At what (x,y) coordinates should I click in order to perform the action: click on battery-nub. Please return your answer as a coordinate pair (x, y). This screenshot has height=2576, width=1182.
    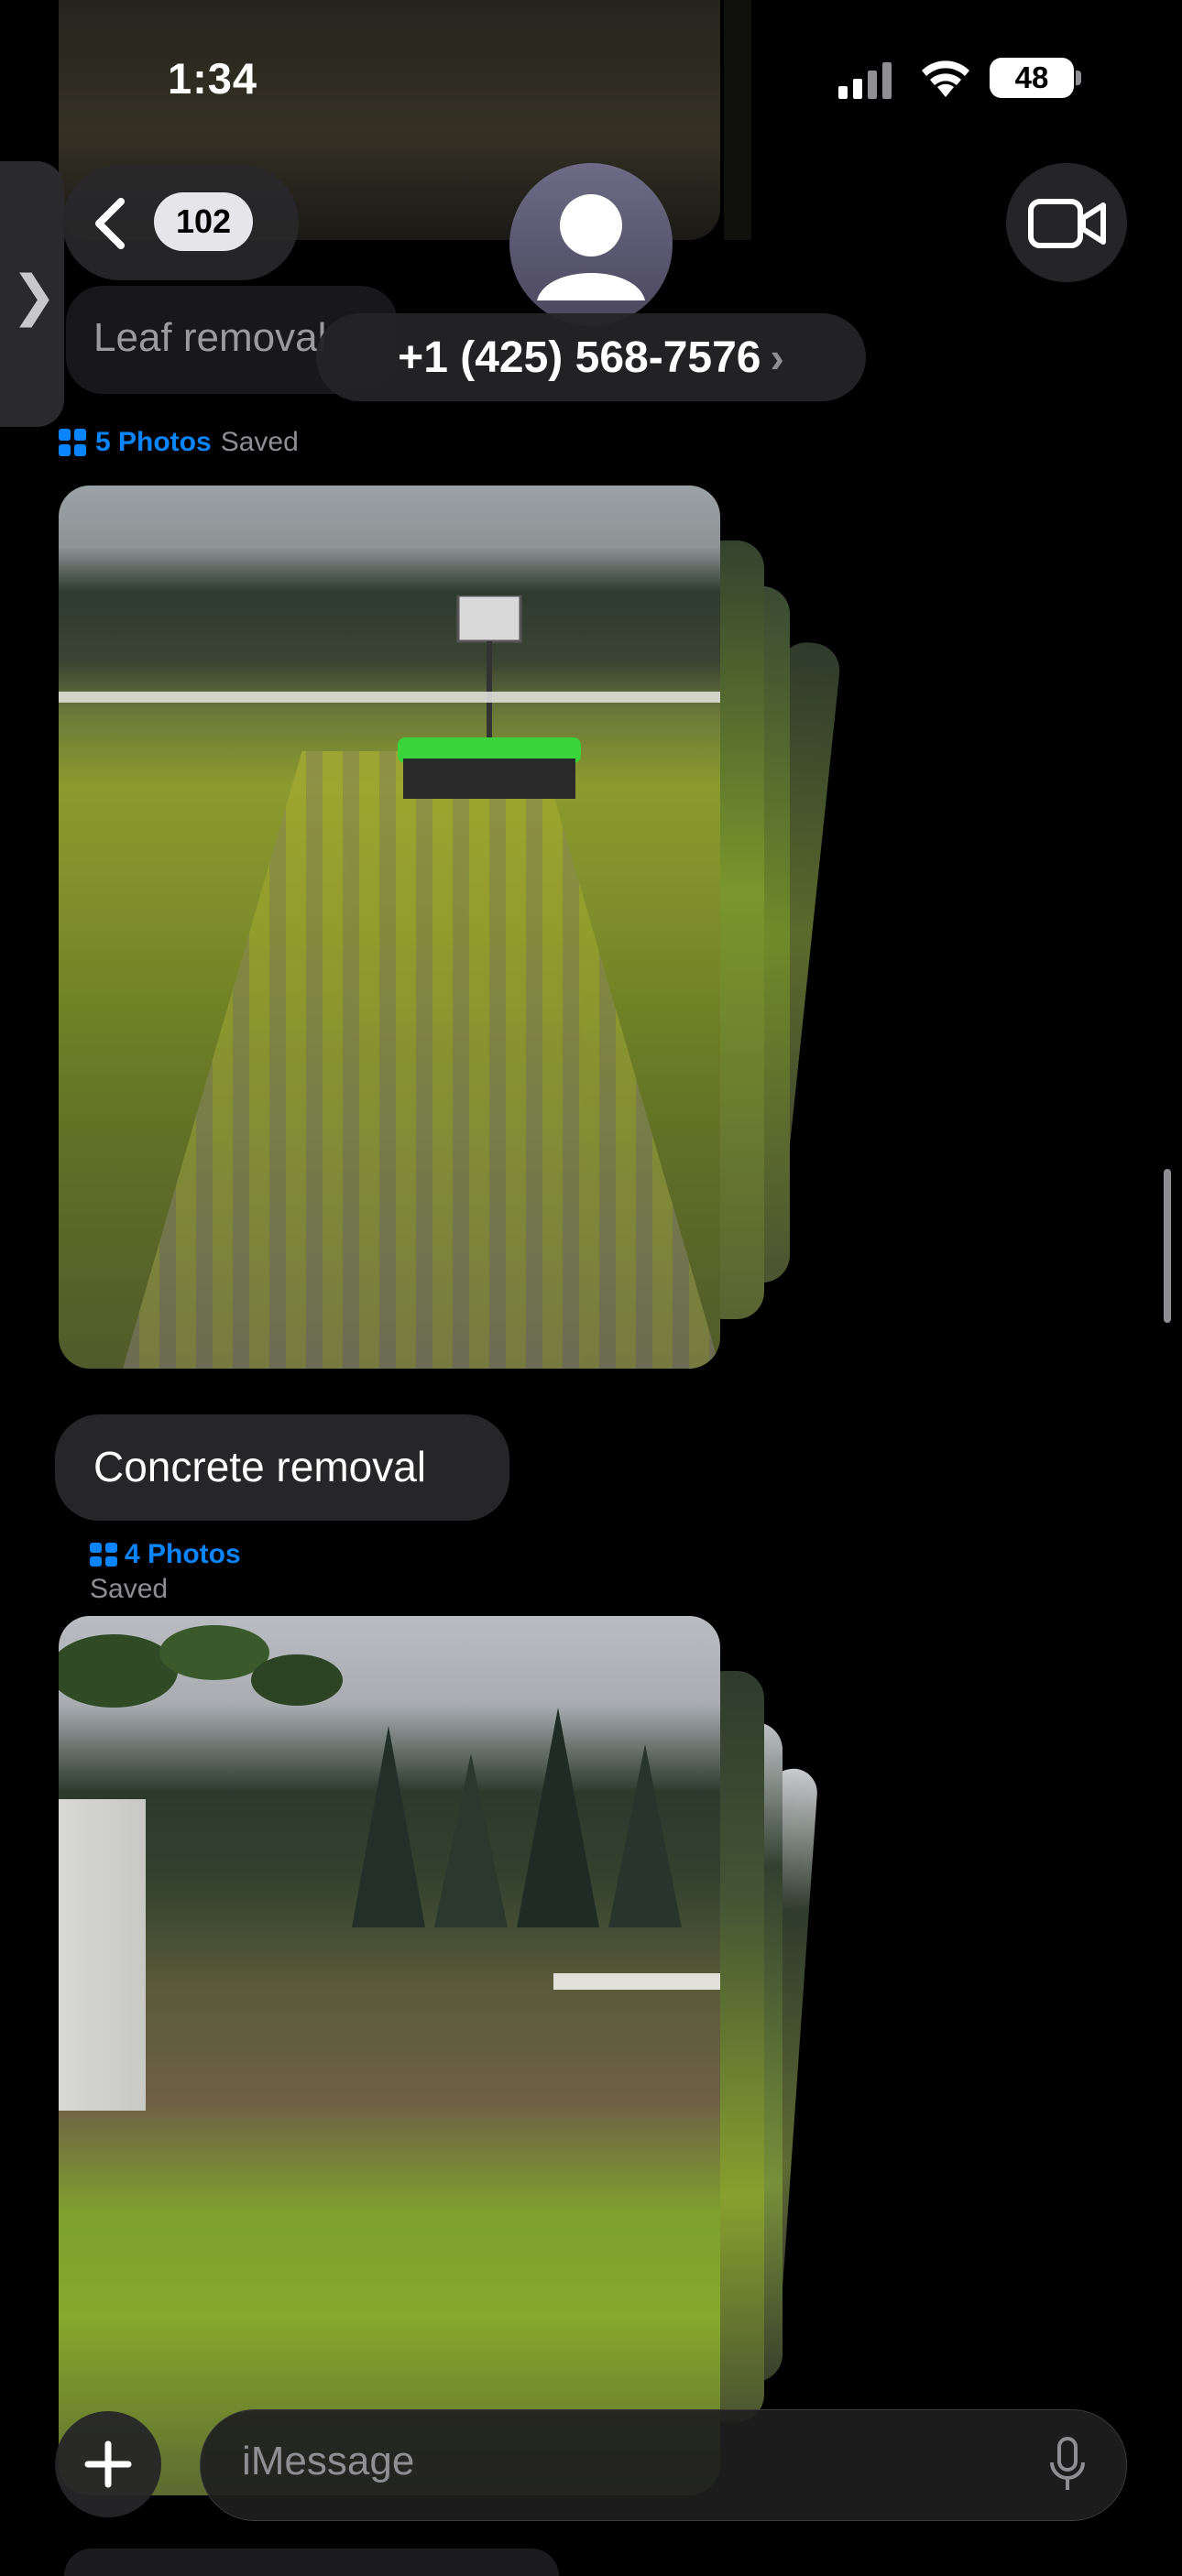
    Looking at the image, I should click on (1078, 78).